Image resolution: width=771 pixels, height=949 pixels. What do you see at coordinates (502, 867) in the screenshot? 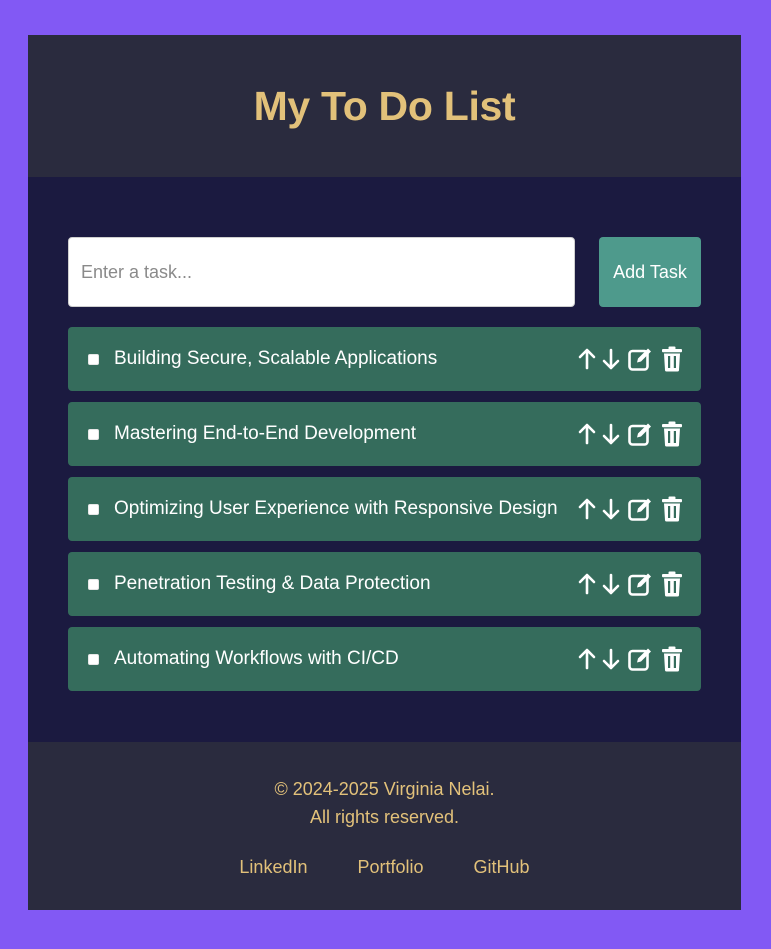
I see `github-link: GitHub` at bounding box center [502, 867].